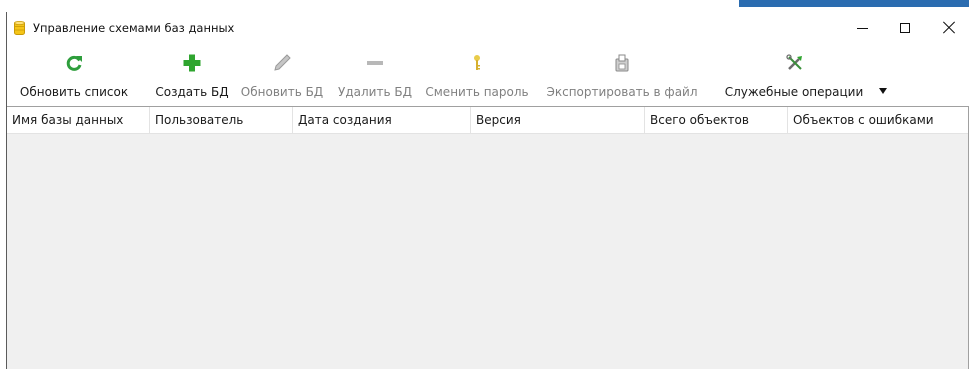 The height and width of the screenshot is (369, 969). What do you see at coordinates (477, 92) in the screenshot?
I see `change-password-label: Сменить пароль` at bounding box center [477, 92].